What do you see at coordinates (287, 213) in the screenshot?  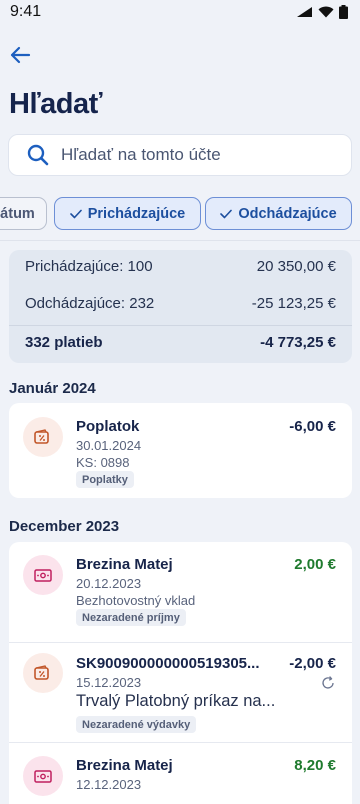 I see `filter-chip-outgoing-label: Odchádzajúce` at bounding box center [287, 213].